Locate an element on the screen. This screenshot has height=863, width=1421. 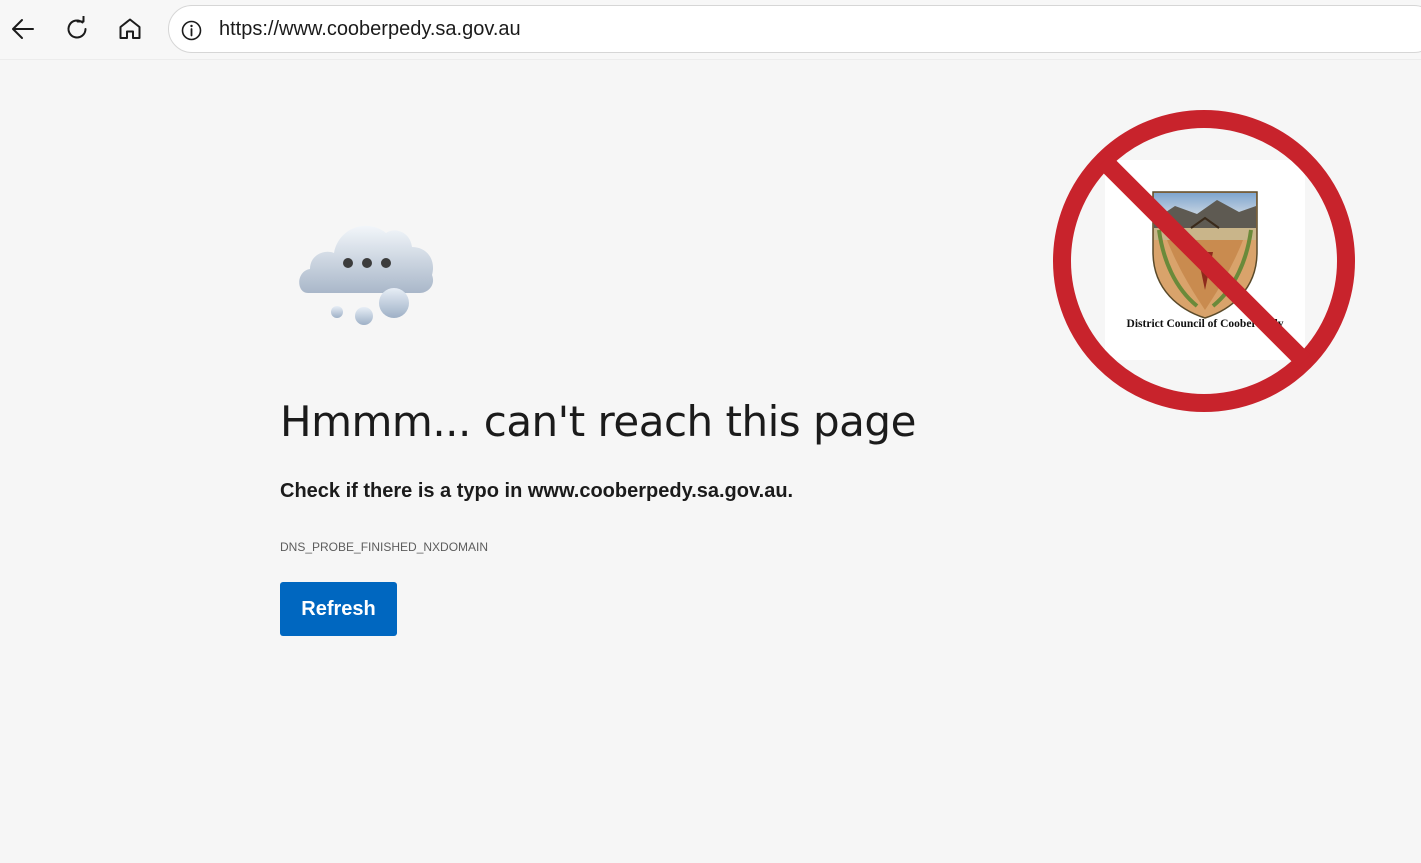
banned-logo-overlay: District Council of Coober Pedy is located at coordinates (1204, 261).